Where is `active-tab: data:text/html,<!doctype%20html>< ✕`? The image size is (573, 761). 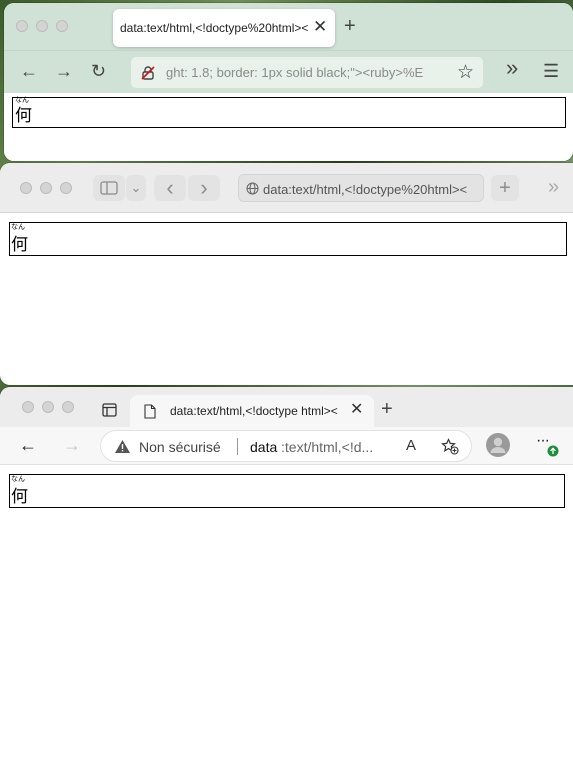 active-tab: data:text/html,<!doctype%20html>< ✕ is located at coordinates (224, 28).